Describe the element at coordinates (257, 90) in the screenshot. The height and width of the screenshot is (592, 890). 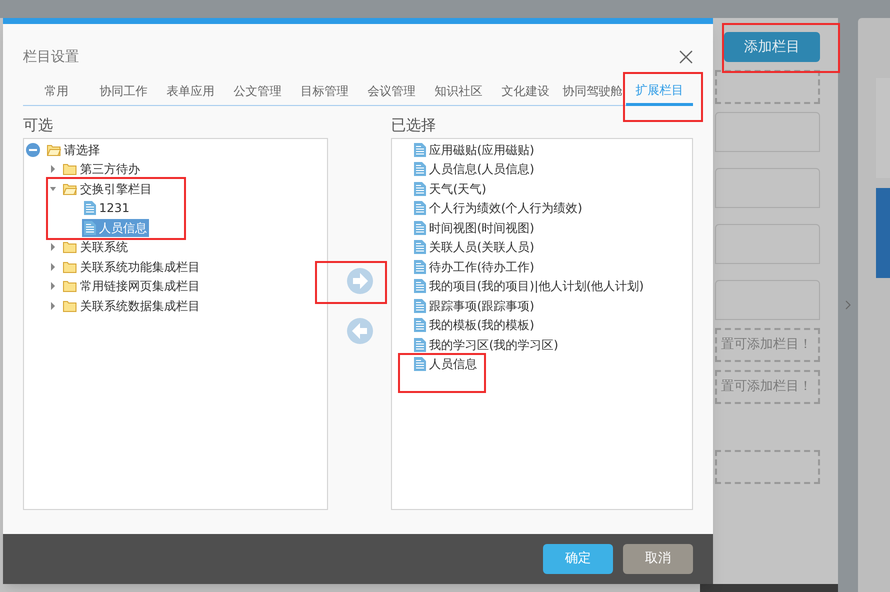
I see `tab: 公文管理` at that location.